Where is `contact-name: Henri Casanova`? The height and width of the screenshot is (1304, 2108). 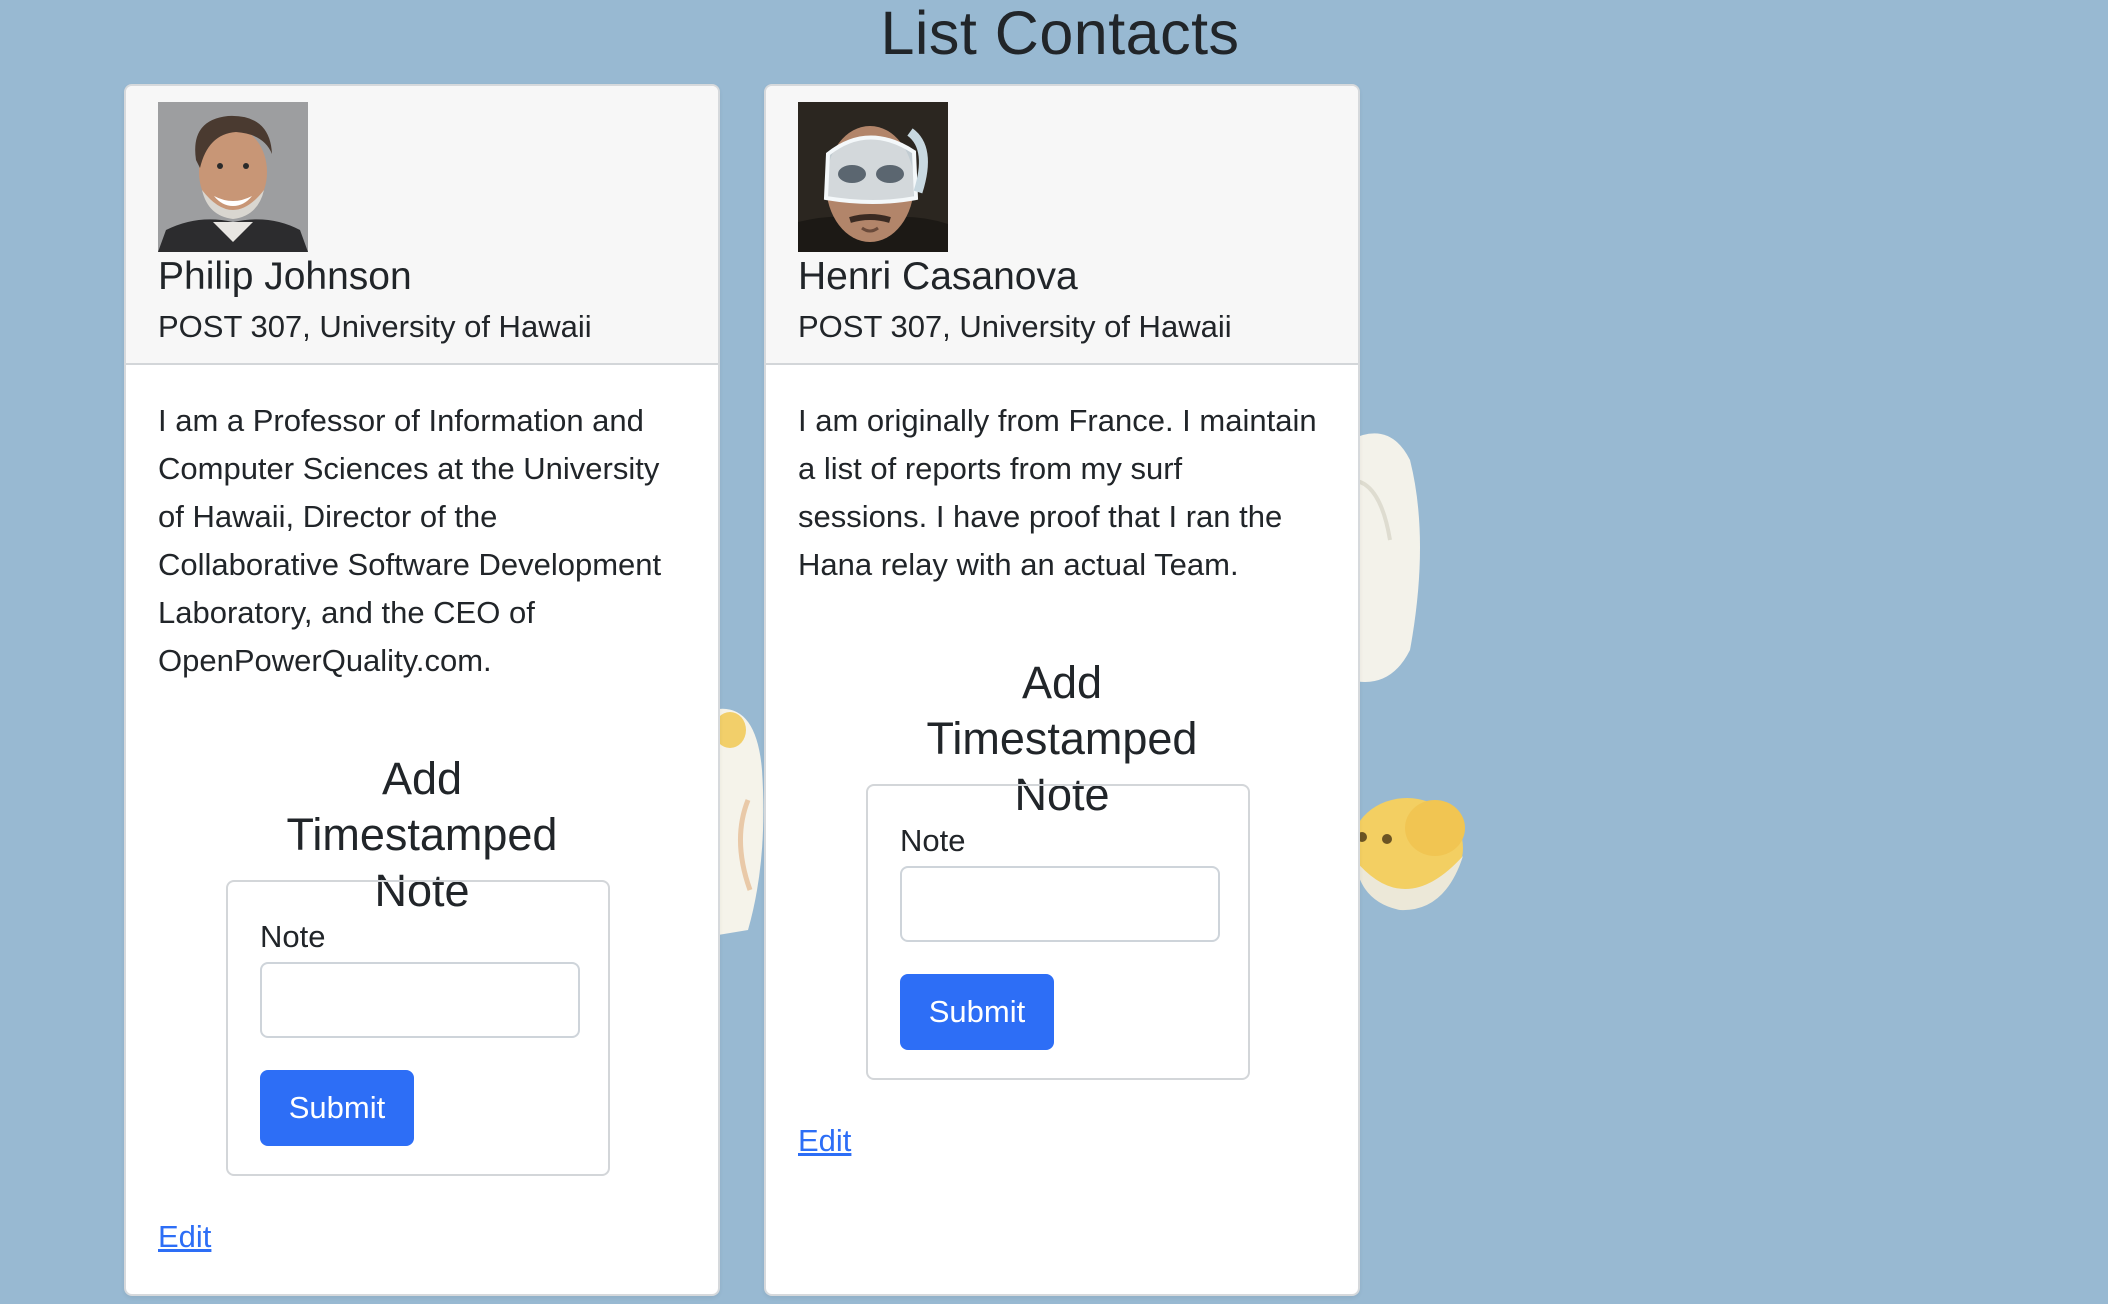
contact-name: Henri Casanova is located at coordinates (938, 276).